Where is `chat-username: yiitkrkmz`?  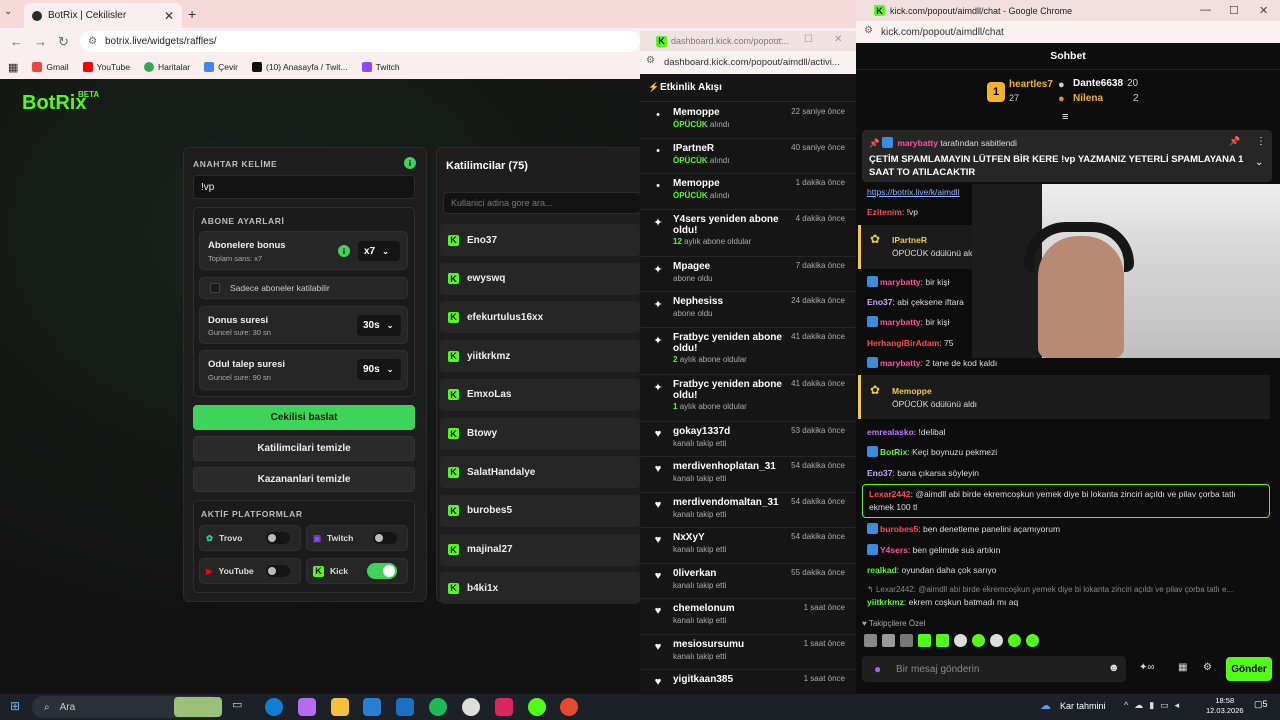 chat-username: yiitkrkmz is located at coordinates (885, 602).